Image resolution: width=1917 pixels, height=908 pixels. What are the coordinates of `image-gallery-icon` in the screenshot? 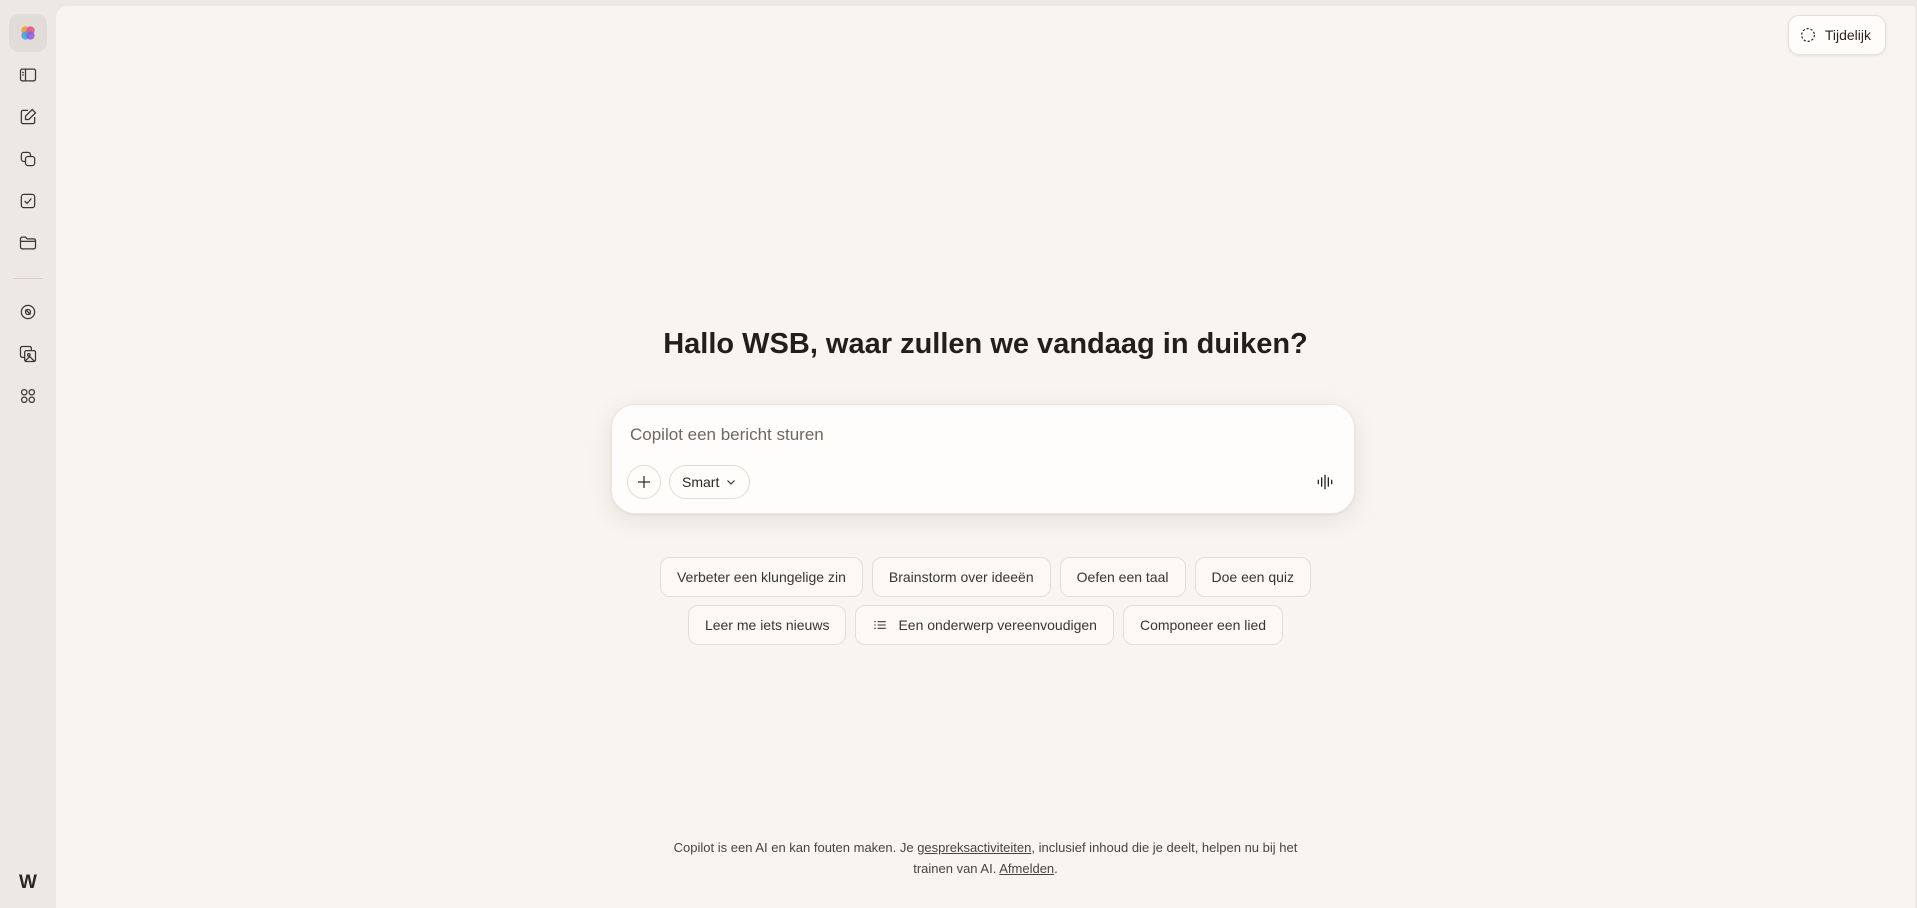 It's located at (28, 354).